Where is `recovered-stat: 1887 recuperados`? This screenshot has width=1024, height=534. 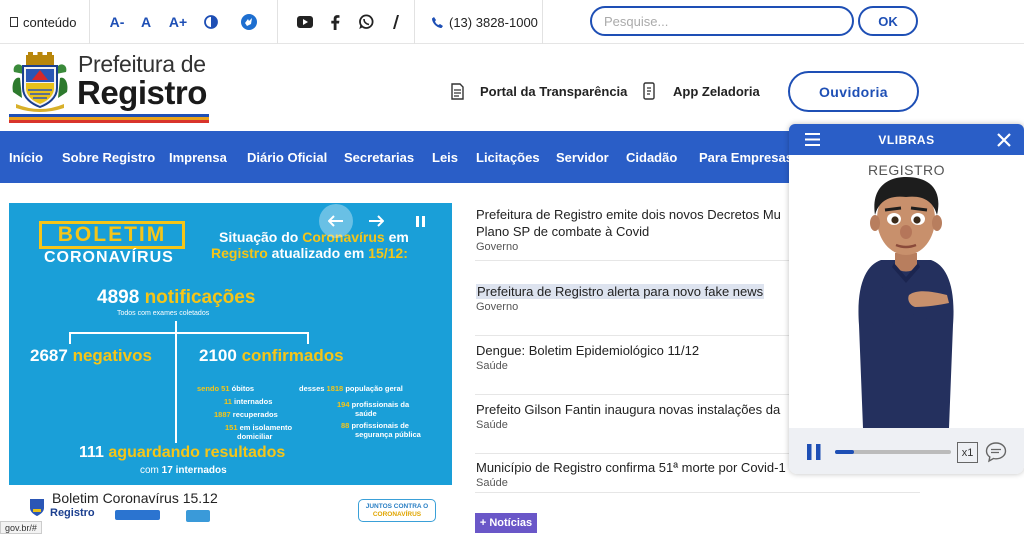 recovered-stat: 1887 recuperados is located at coordinates (246, 414).